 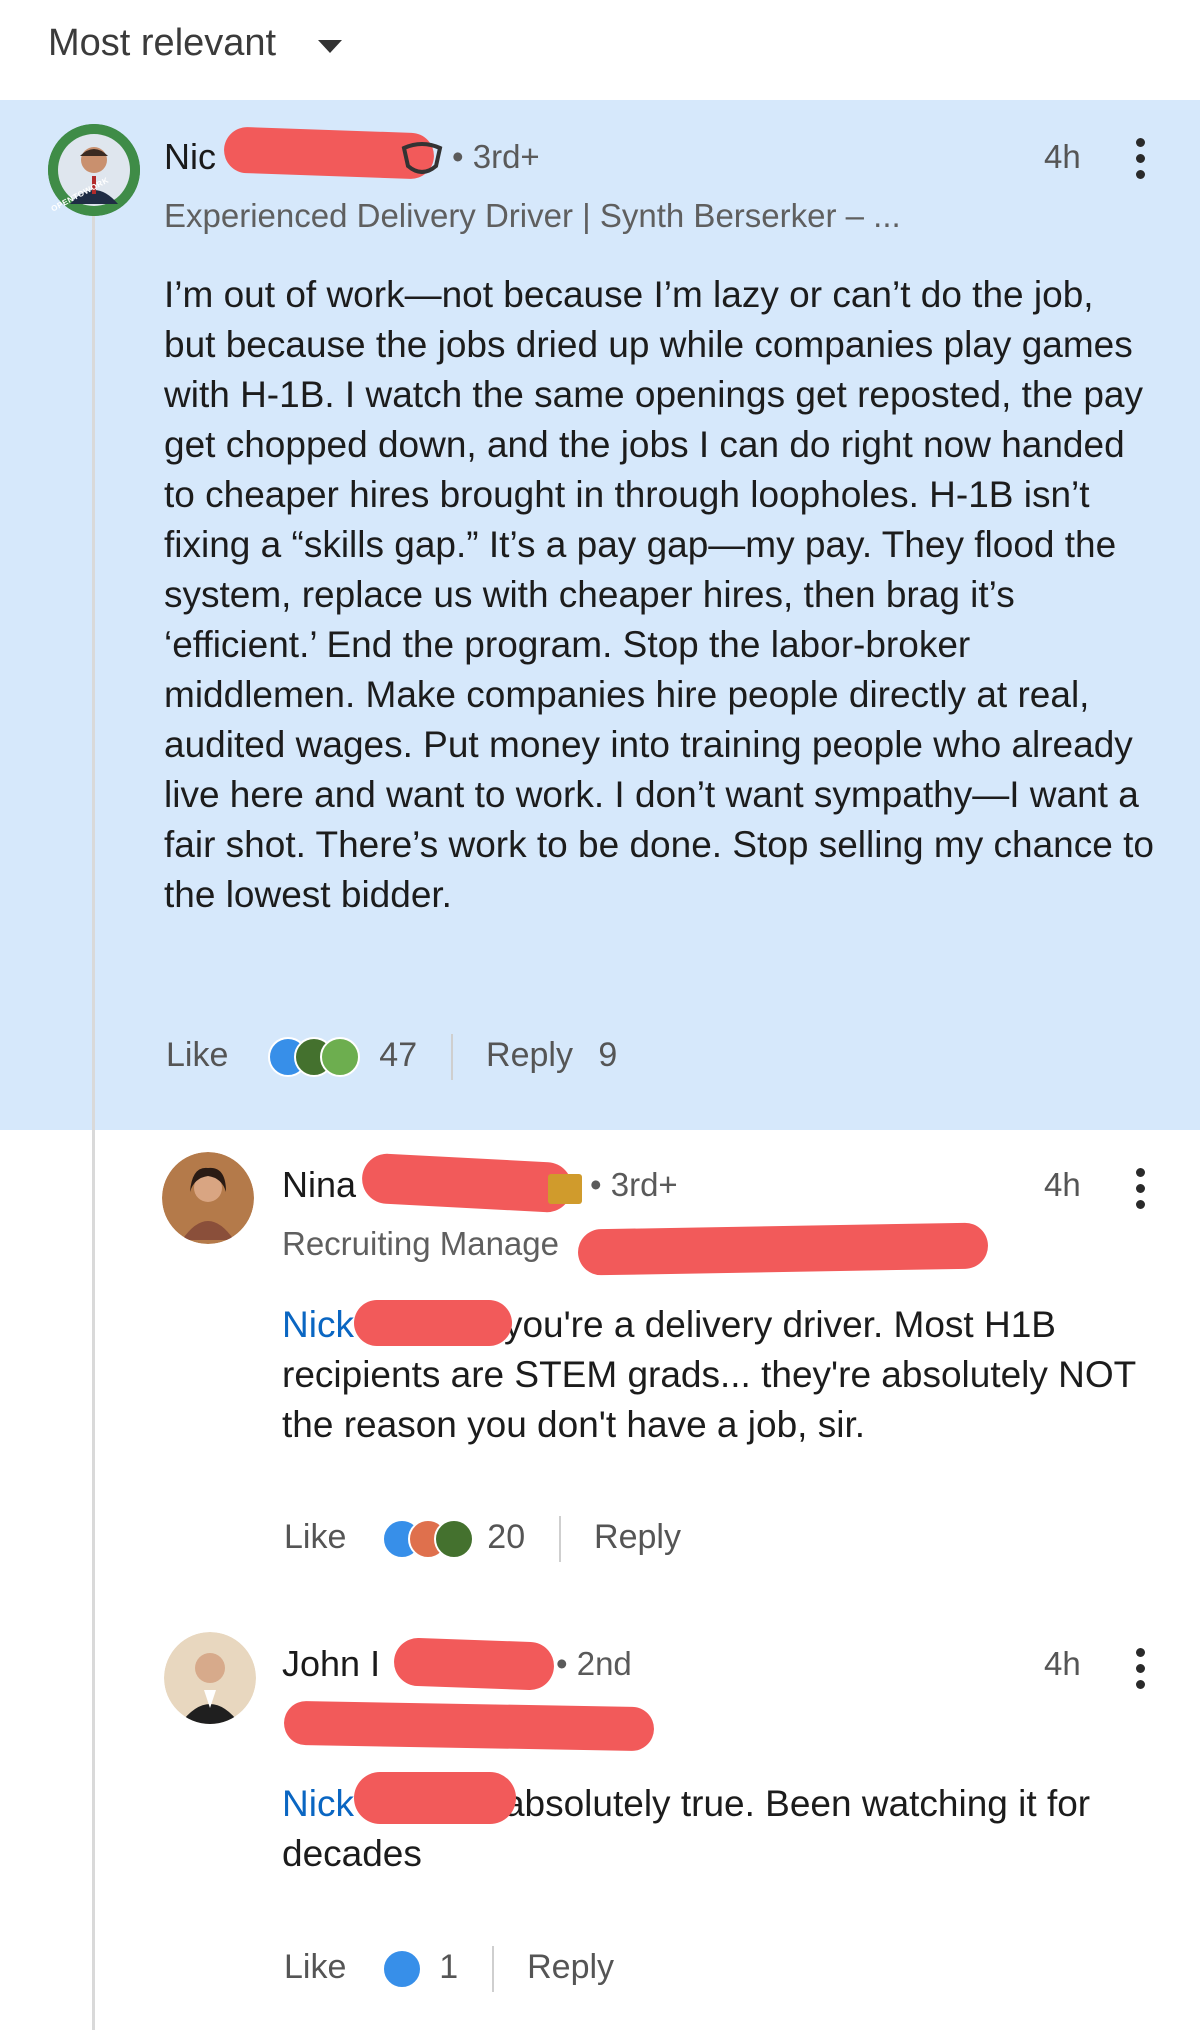 I want to click on author-name: John I, so click(x=331, y=1664).